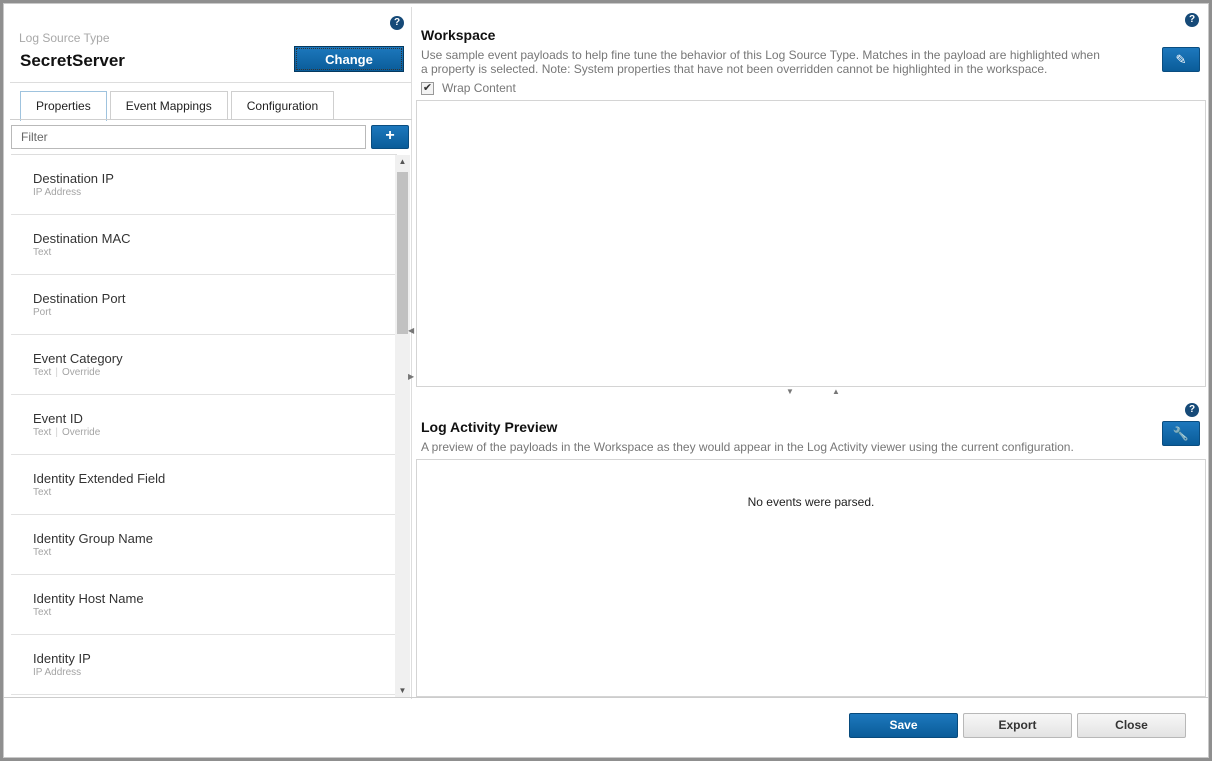 The width and height of the screenshot is (1212, 761). What do you see at coordinates (211, 82) in the screenshot?
I see `divider` at bounding box center [211, 82].